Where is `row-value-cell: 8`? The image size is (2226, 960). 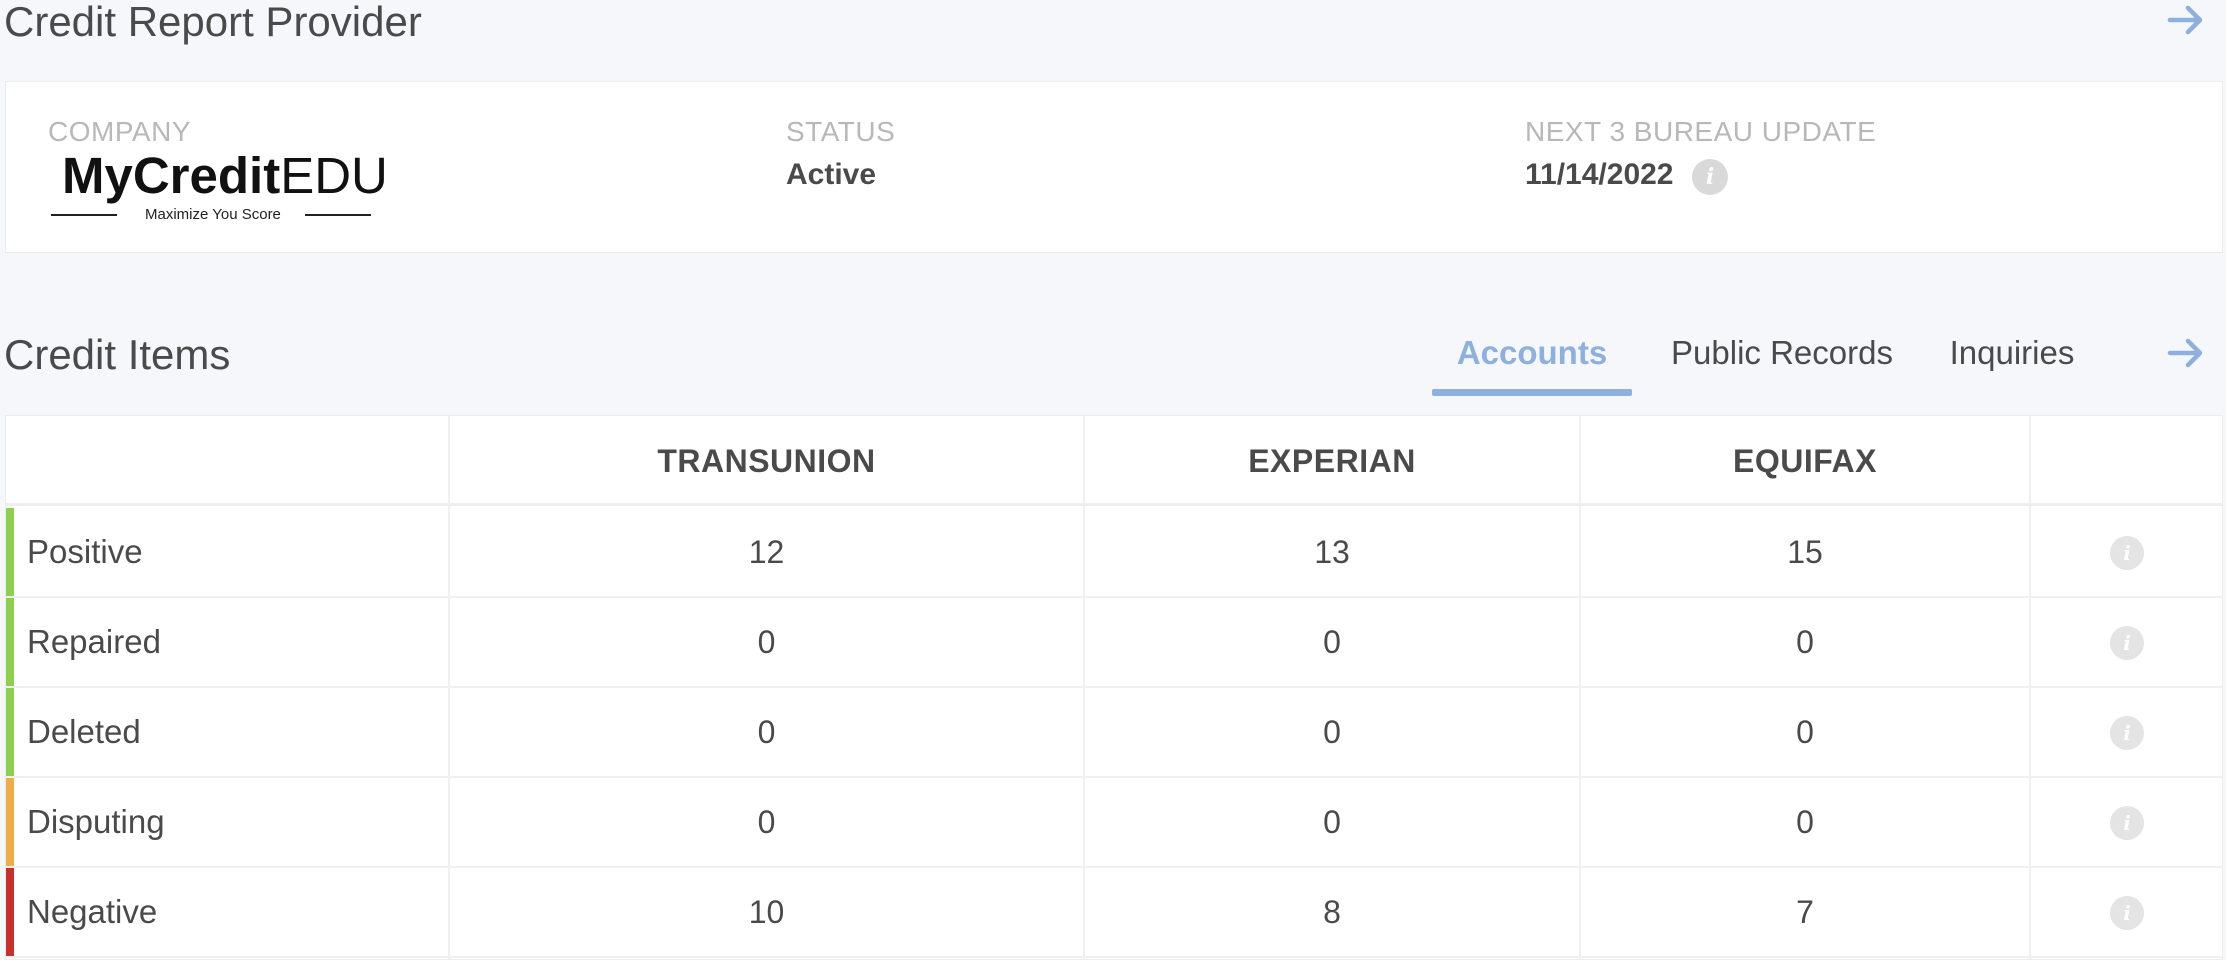
row-value-cell: 8 is located at coordinates (1332, 911).